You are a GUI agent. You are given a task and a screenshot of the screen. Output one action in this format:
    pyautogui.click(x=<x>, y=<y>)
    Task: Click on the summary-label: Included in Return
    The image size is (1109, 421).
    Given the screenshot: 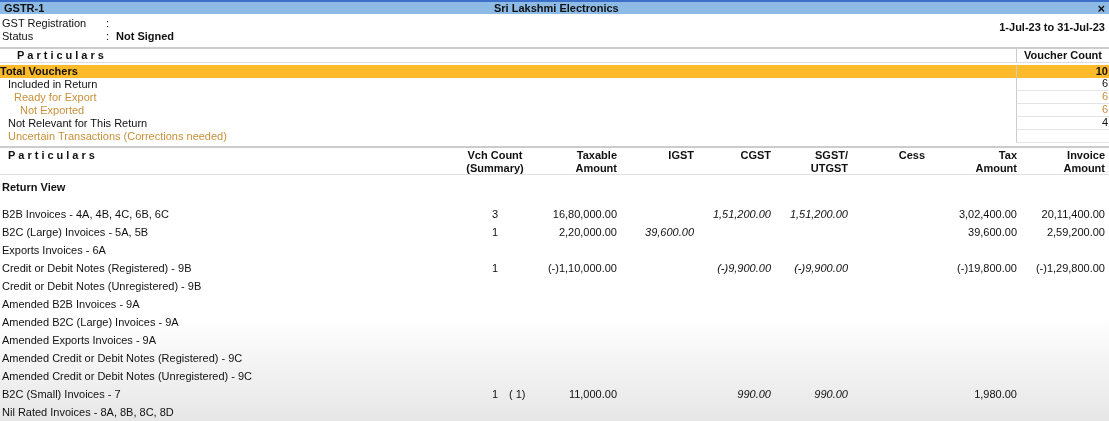 What is the action you would take?
    pyautogui.click(x=53, y=84)
    